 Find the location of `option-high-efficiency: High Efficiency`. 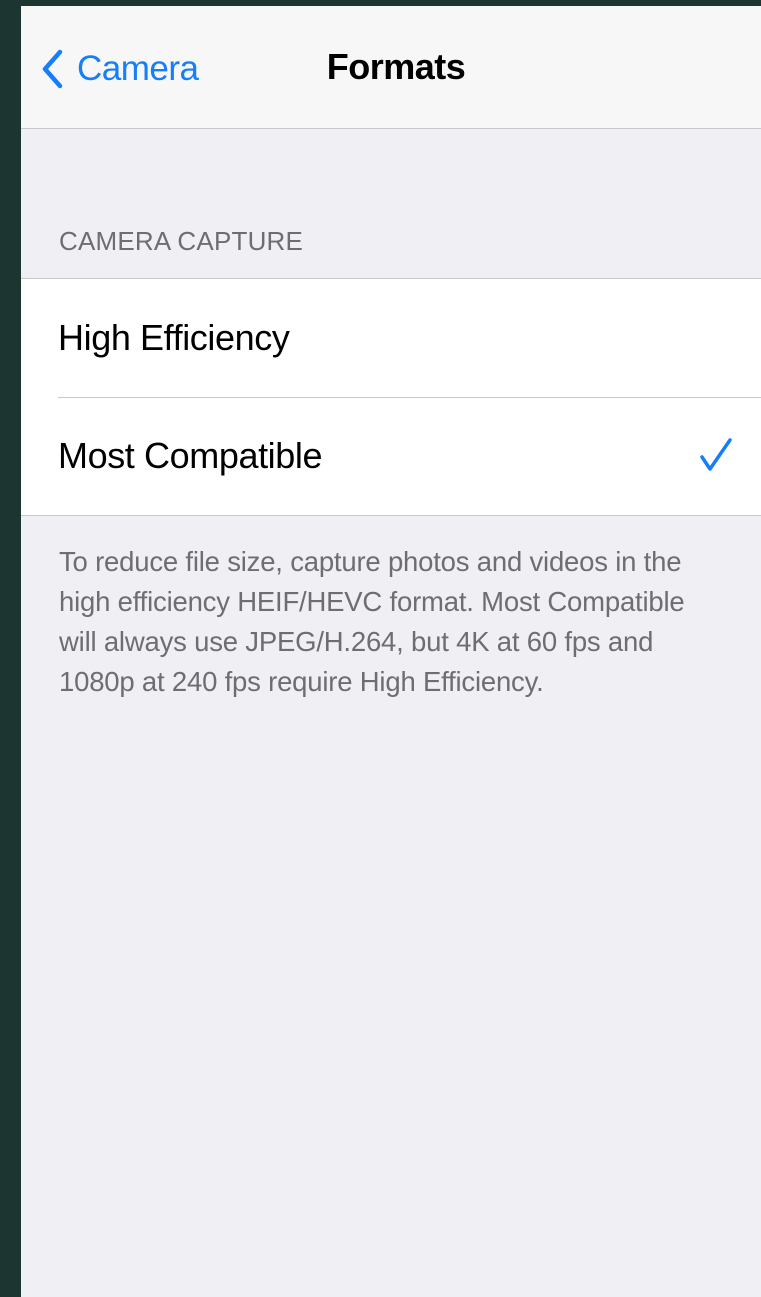

option-high-efficiency: High Efficiency is located at coordinates (391, 338).